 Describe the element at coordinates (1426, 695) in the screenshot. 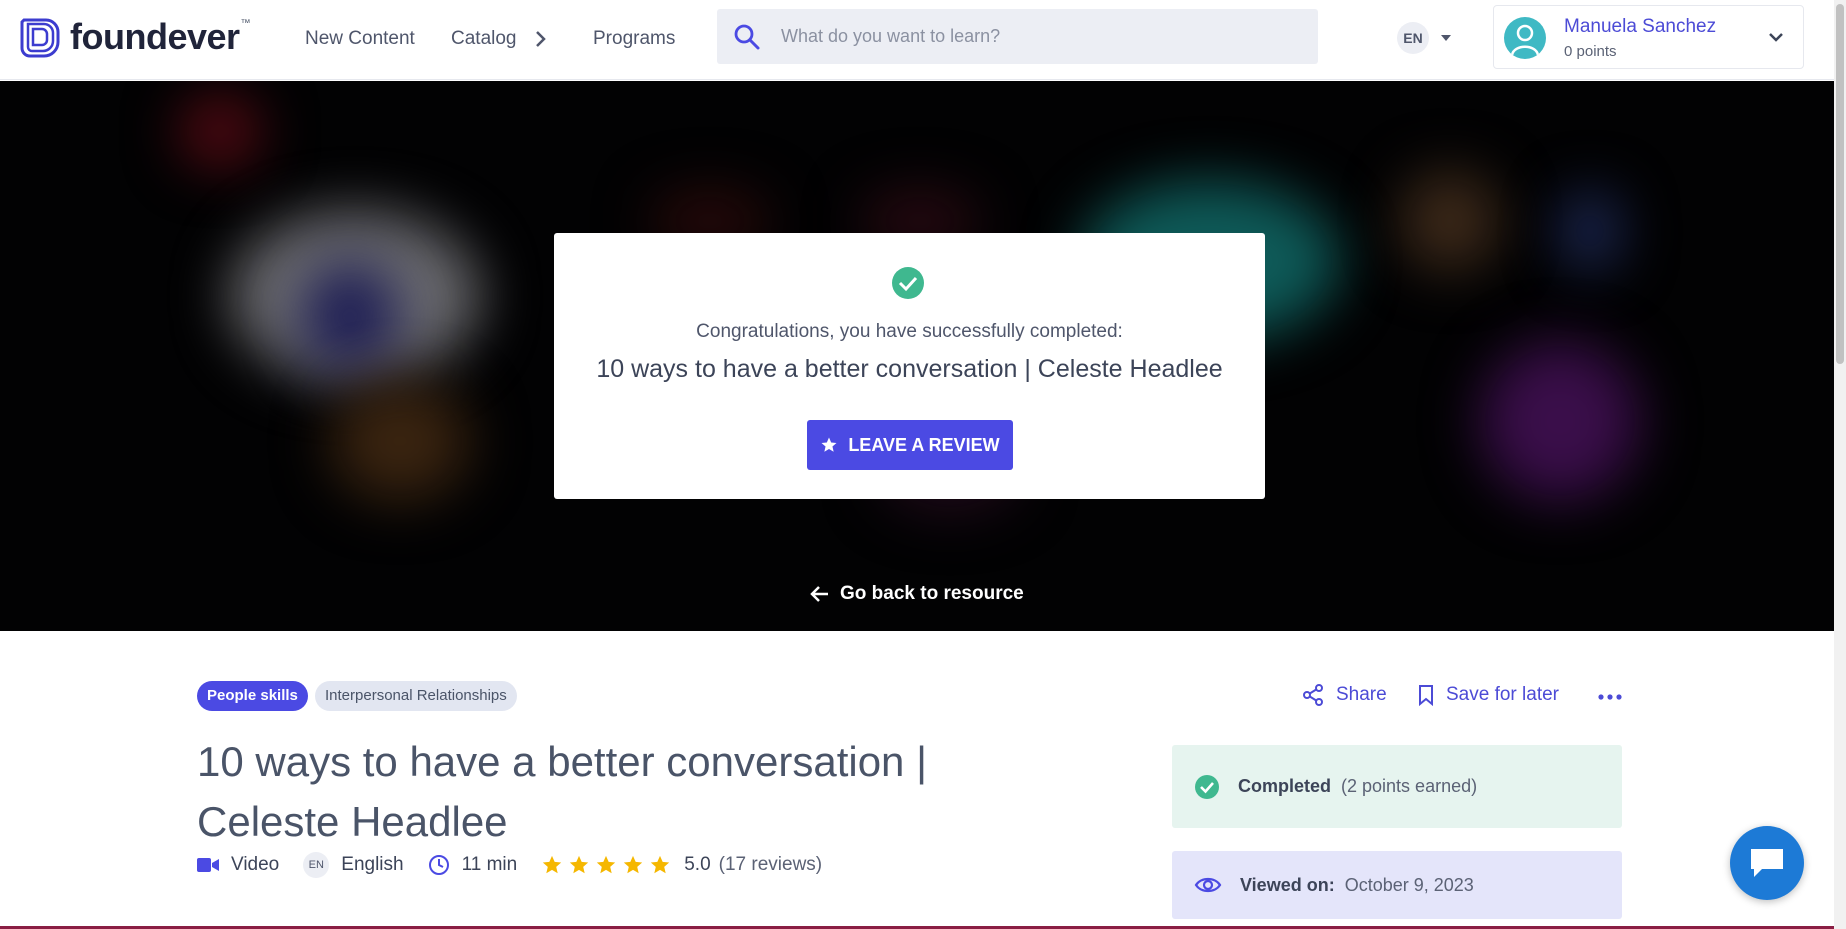

I see `bookmark-icon` at that location.